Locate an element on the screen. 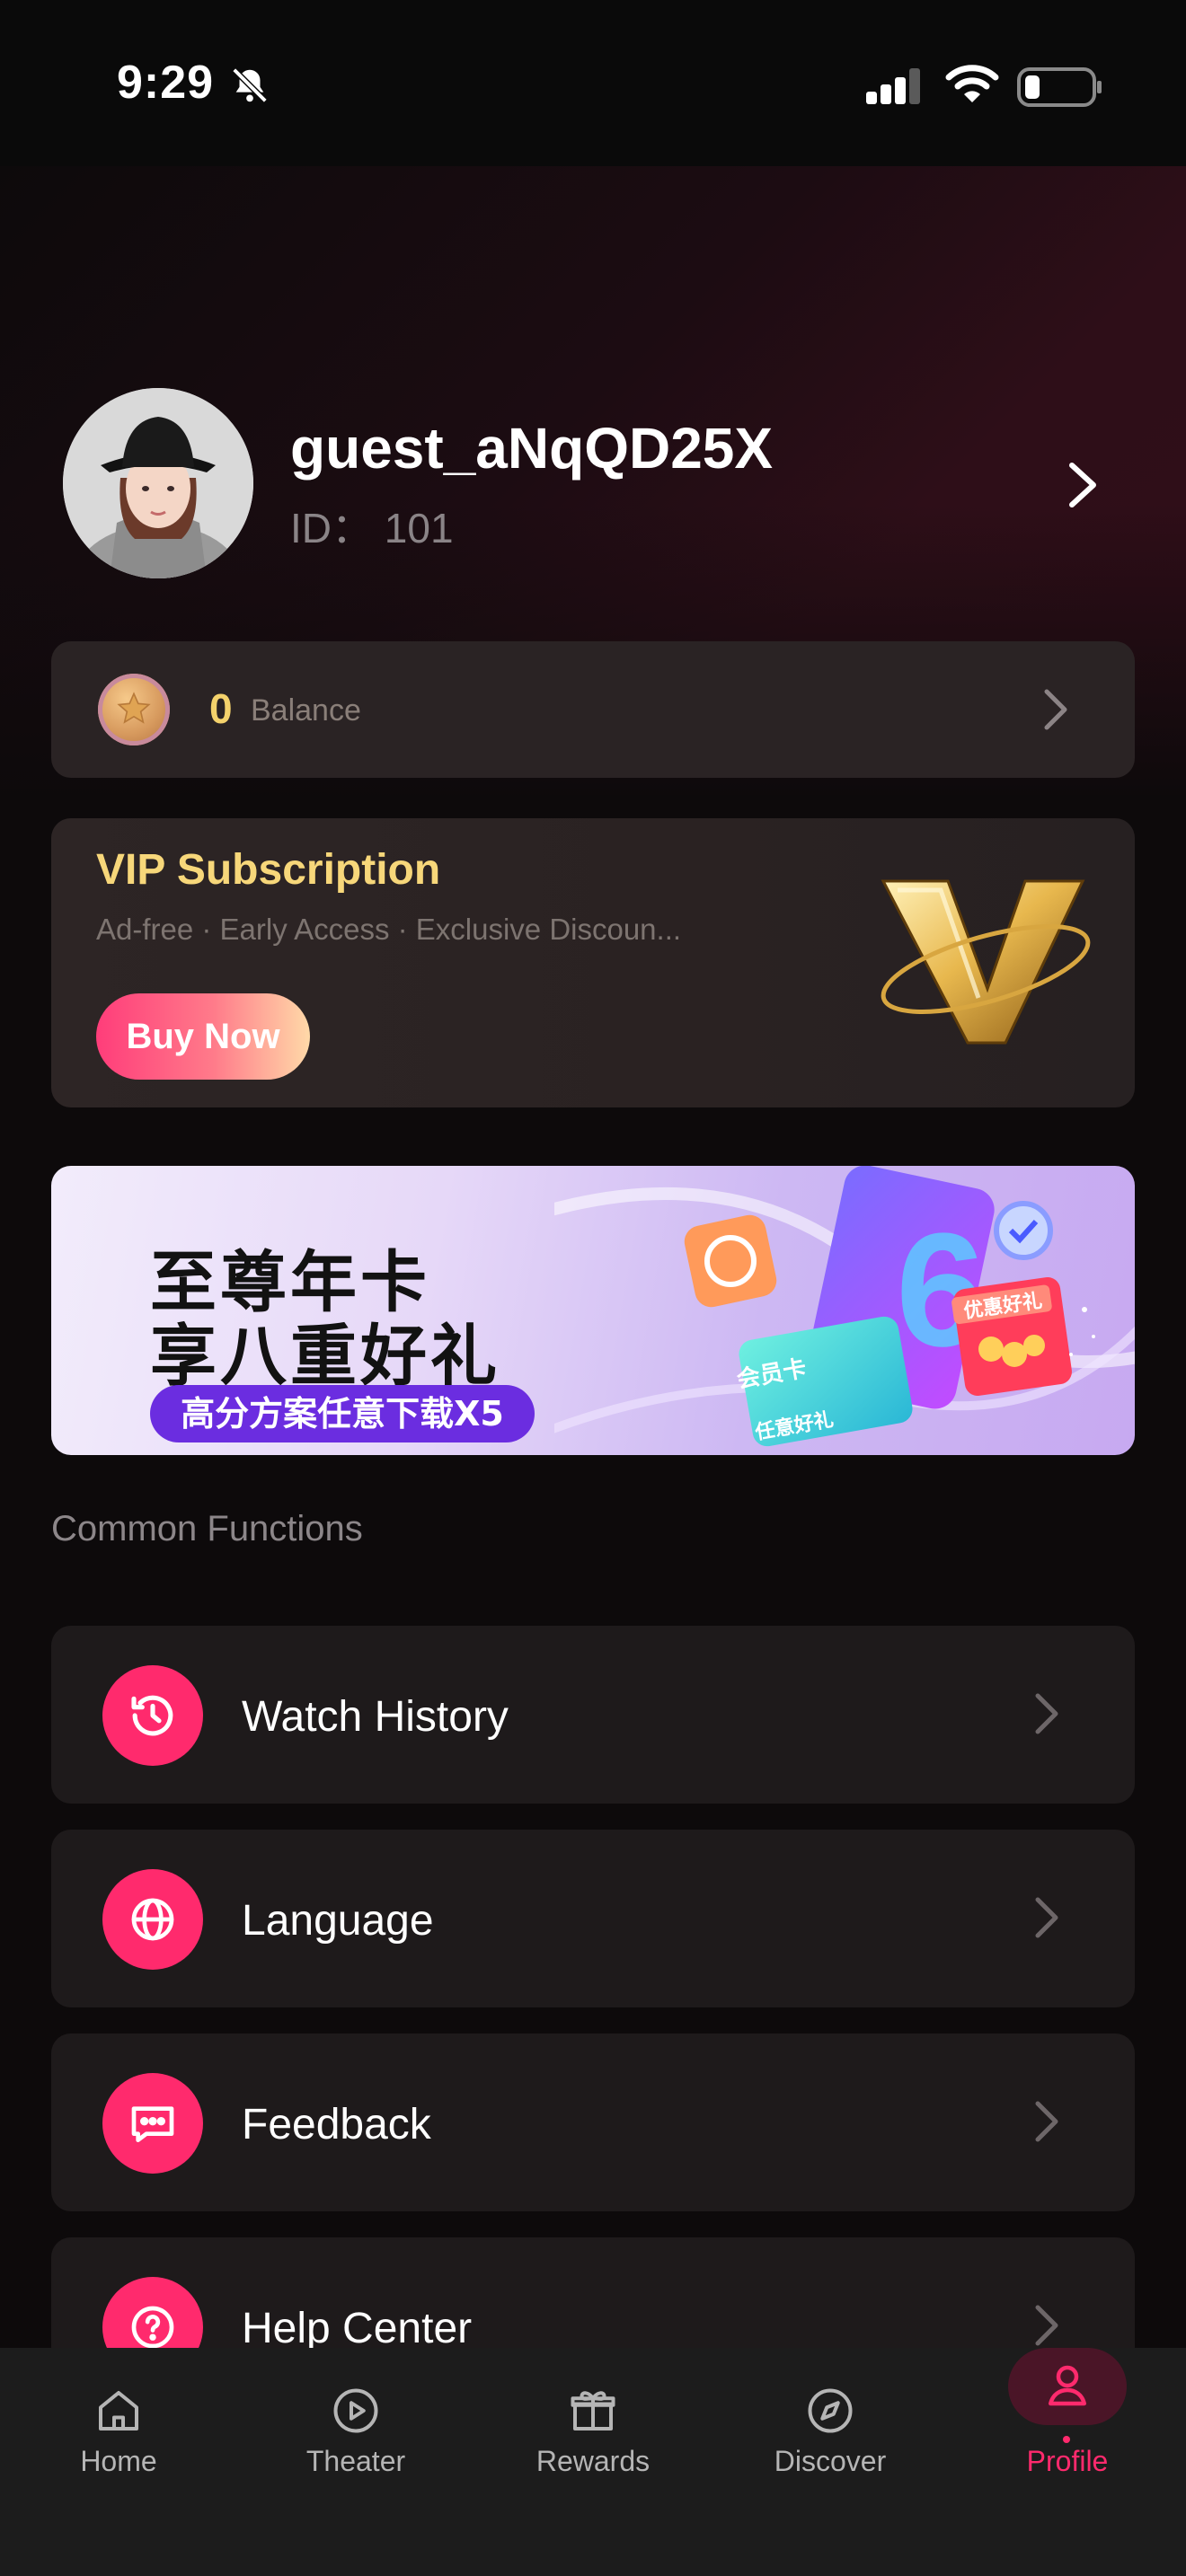 The image size is (1186, 2576). wifi-icon is located at coordinates (972, 83).